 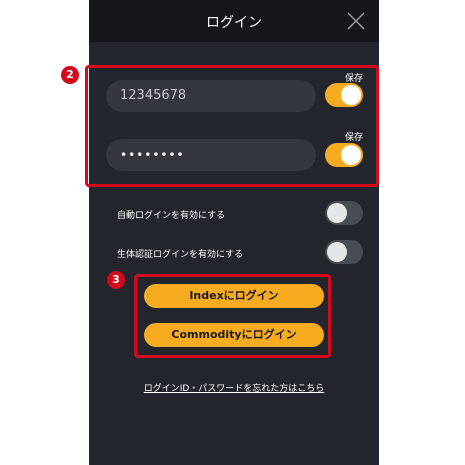 I want to click on forgot-credentials-link: ログインID・パスワードを忘れた方はこちら, so click(x=234, y=387).